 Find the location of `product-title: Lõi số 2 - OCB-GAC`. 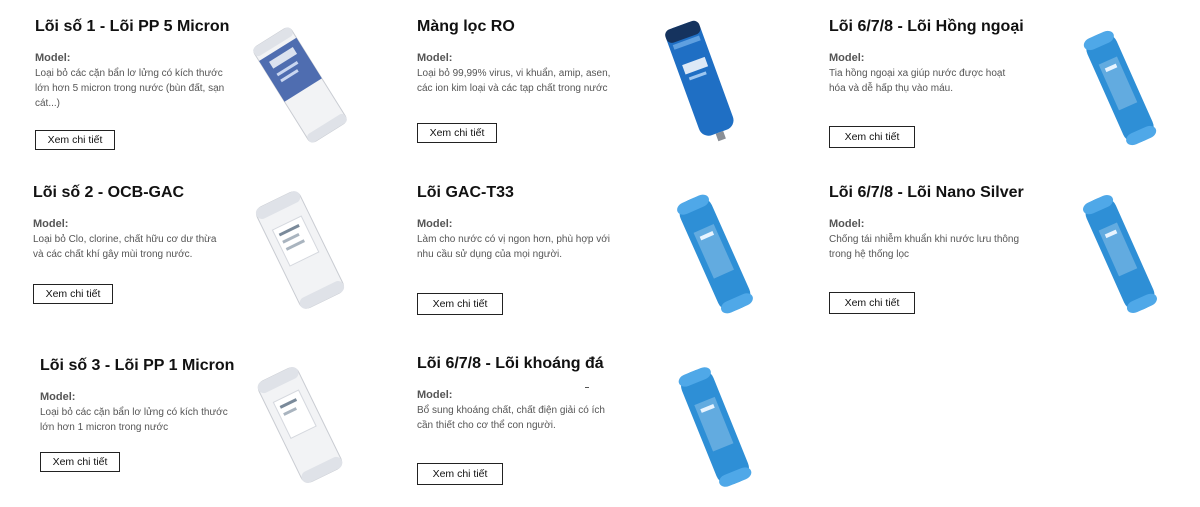

product-title: Lõi số 2 - OCB-GAC is located at coordinates (109, 192).